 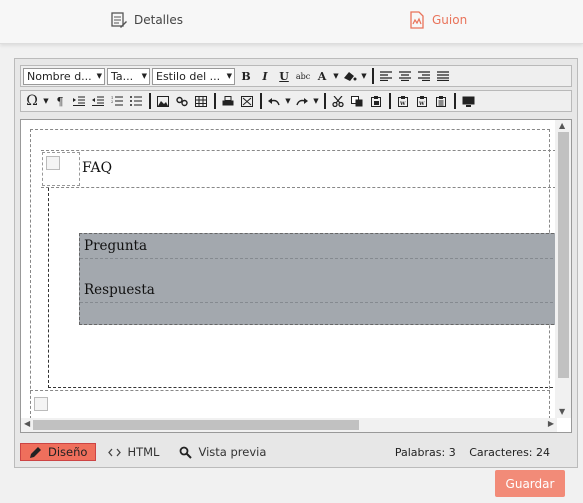 What do you see at coordinates (163, 101) in the screenshot?
I see `insert-image-icon` at bounding box center [163, 101].